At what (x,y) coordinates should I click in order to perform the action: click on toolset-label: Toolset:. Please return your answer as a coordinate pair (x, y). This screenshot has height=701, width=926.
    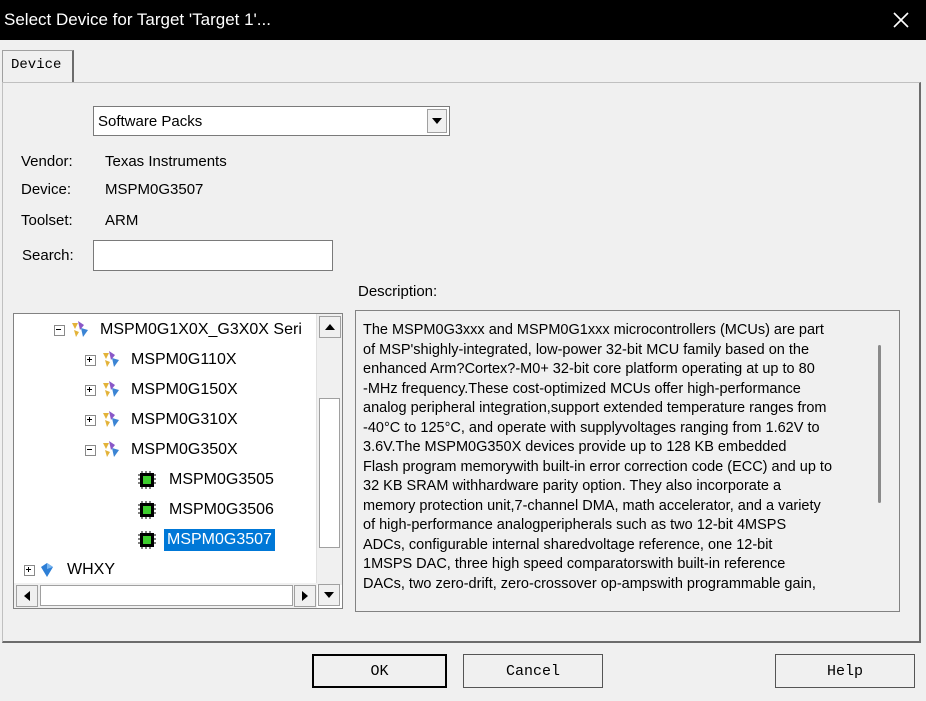
    Looking at the image, I should click on (47, 220).